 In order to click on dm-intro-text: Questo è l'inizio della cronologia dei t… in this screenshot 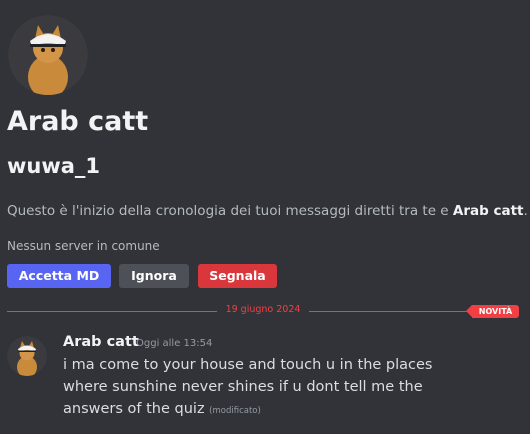, I will do `click(267, 211)`.